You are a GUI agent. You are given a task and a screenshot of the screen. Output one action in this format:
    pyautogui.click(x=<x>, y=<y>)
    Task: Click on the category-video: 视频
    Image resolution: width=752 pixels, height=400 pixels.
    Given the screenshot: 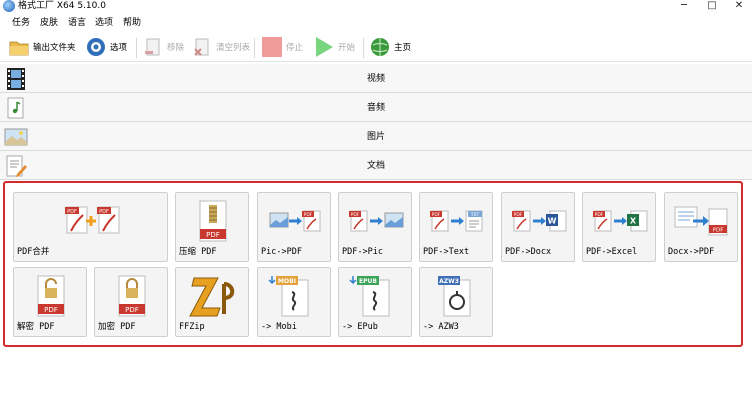 What is the action you would take?
    pyautogui.click(x=376, y=78)
    